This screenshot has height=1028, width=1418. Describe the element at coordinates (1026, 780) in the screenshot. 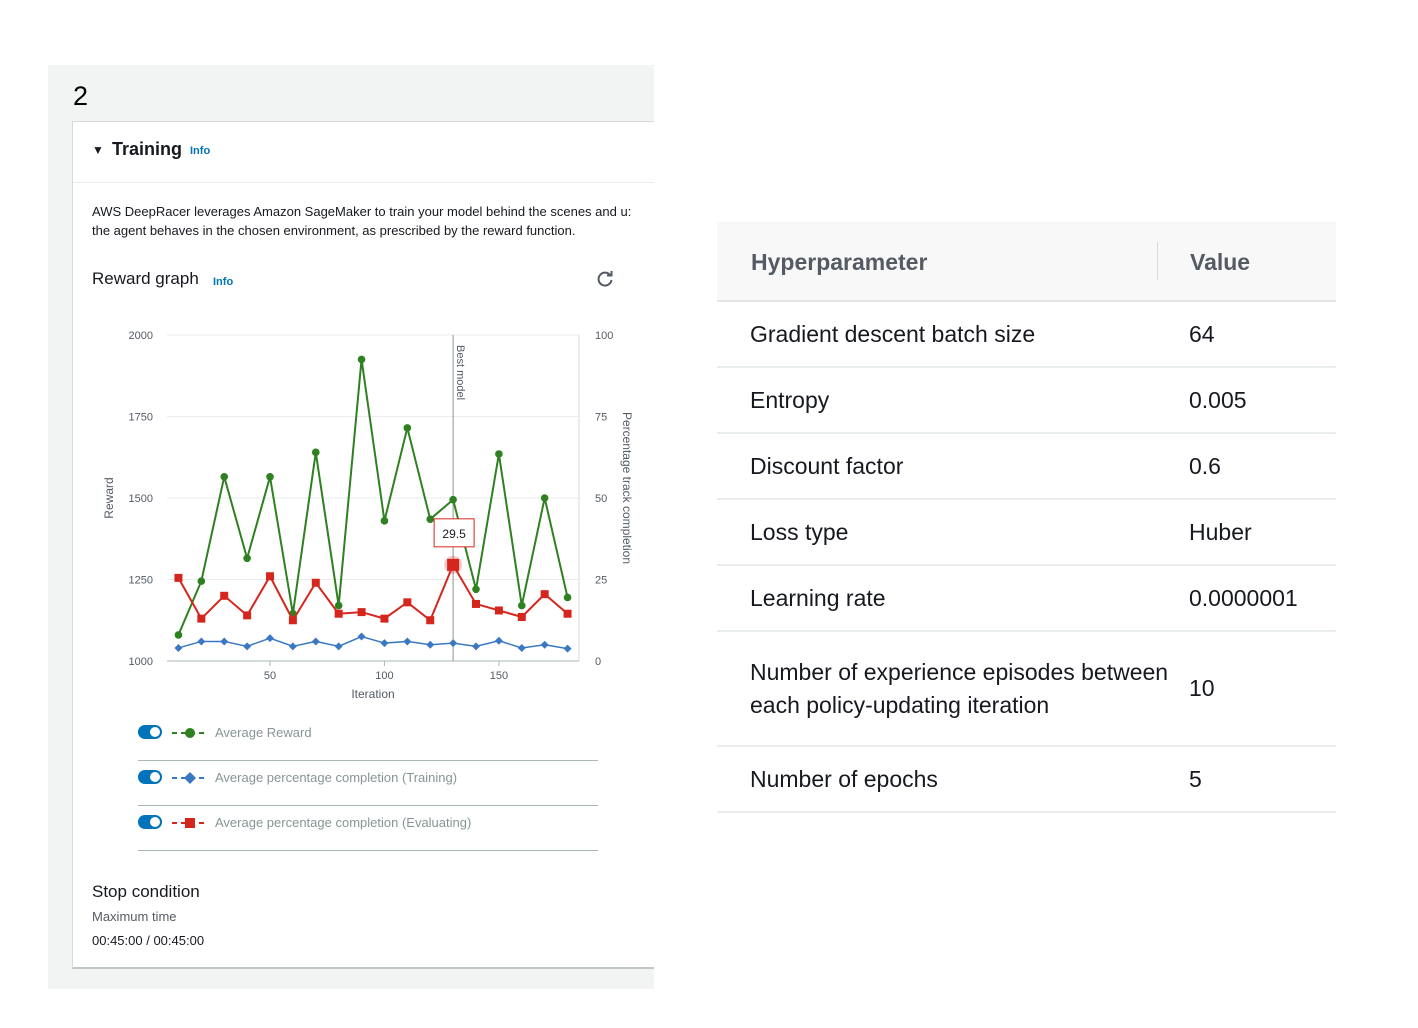

I see `table-row: Number of epochs 5` at that location.